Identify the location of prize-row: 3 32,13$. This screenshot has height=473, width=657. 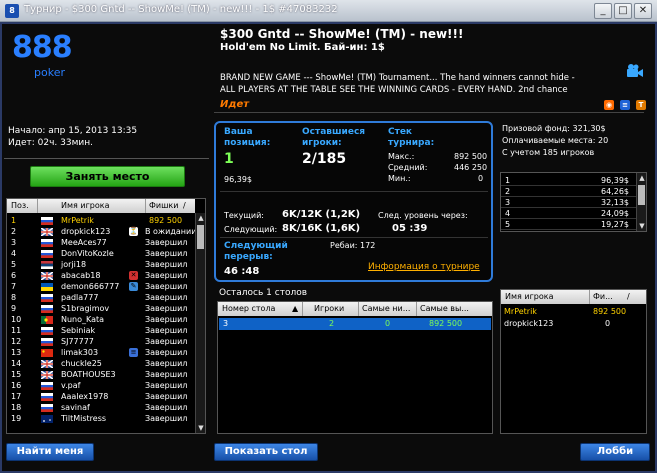
(568, 202).